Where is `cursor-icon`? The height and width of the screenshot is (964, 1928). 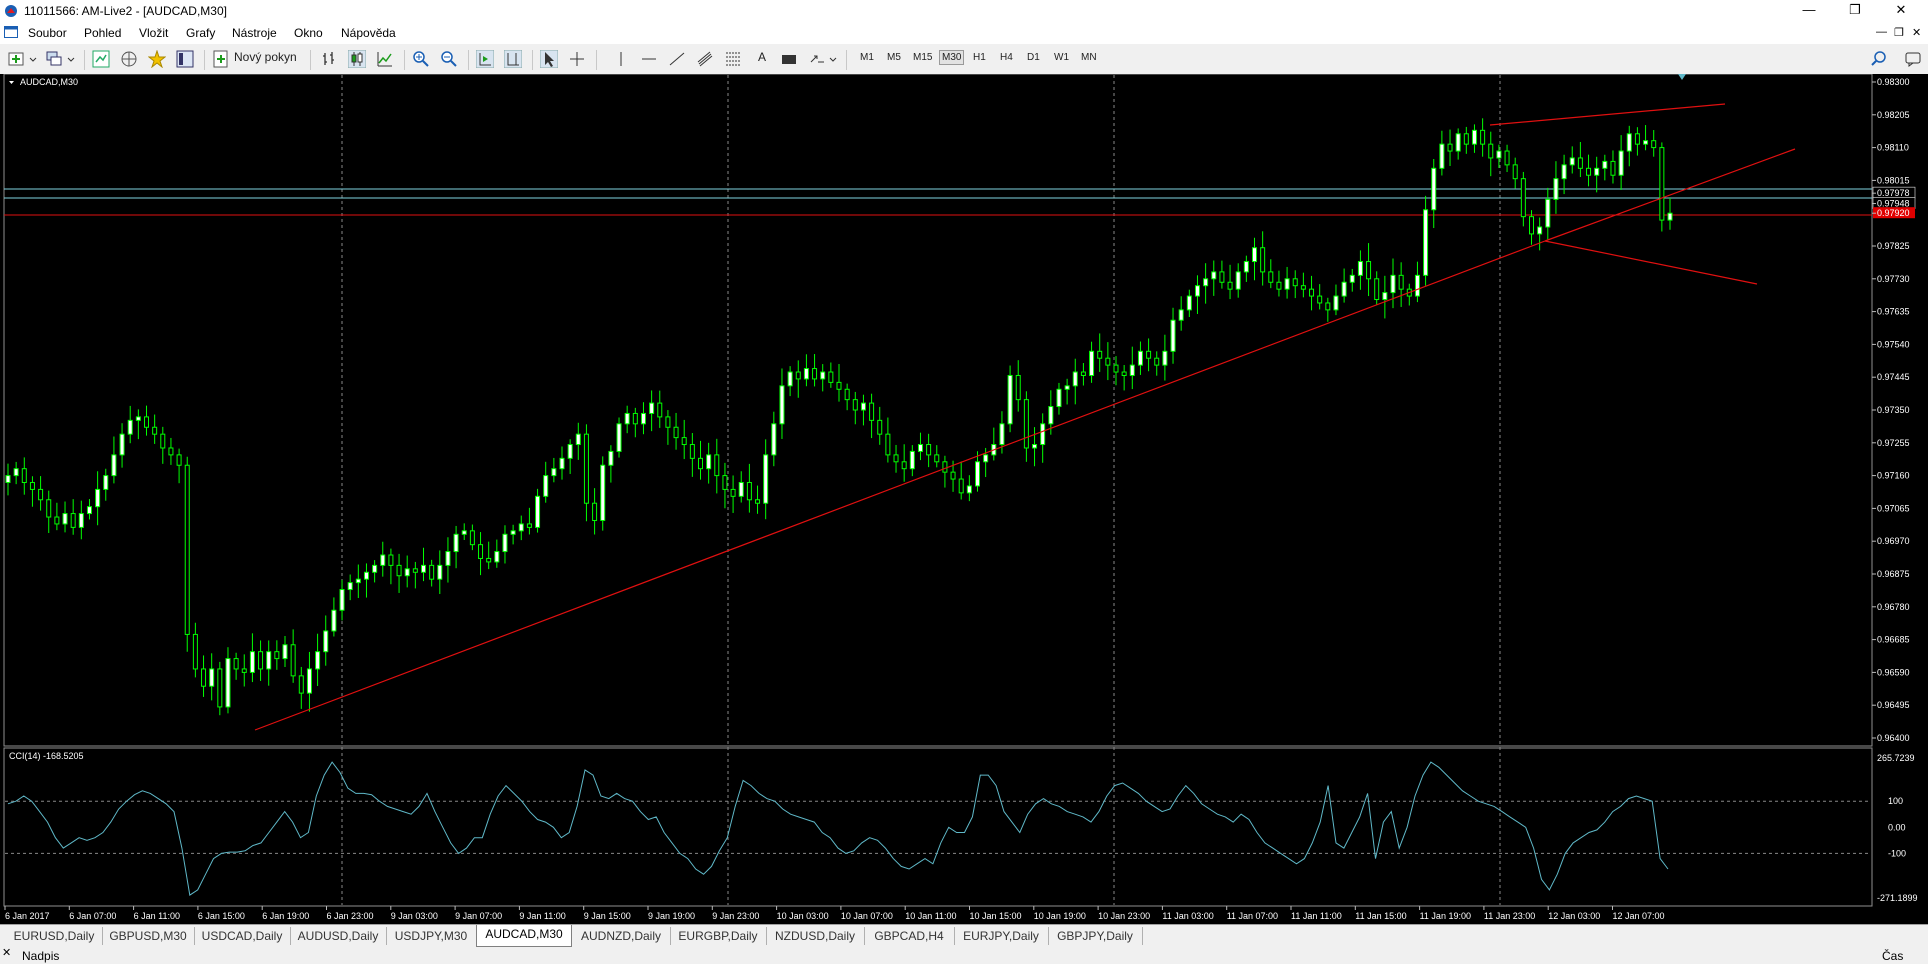
cursor-icon is located at coordinates (549, 59).